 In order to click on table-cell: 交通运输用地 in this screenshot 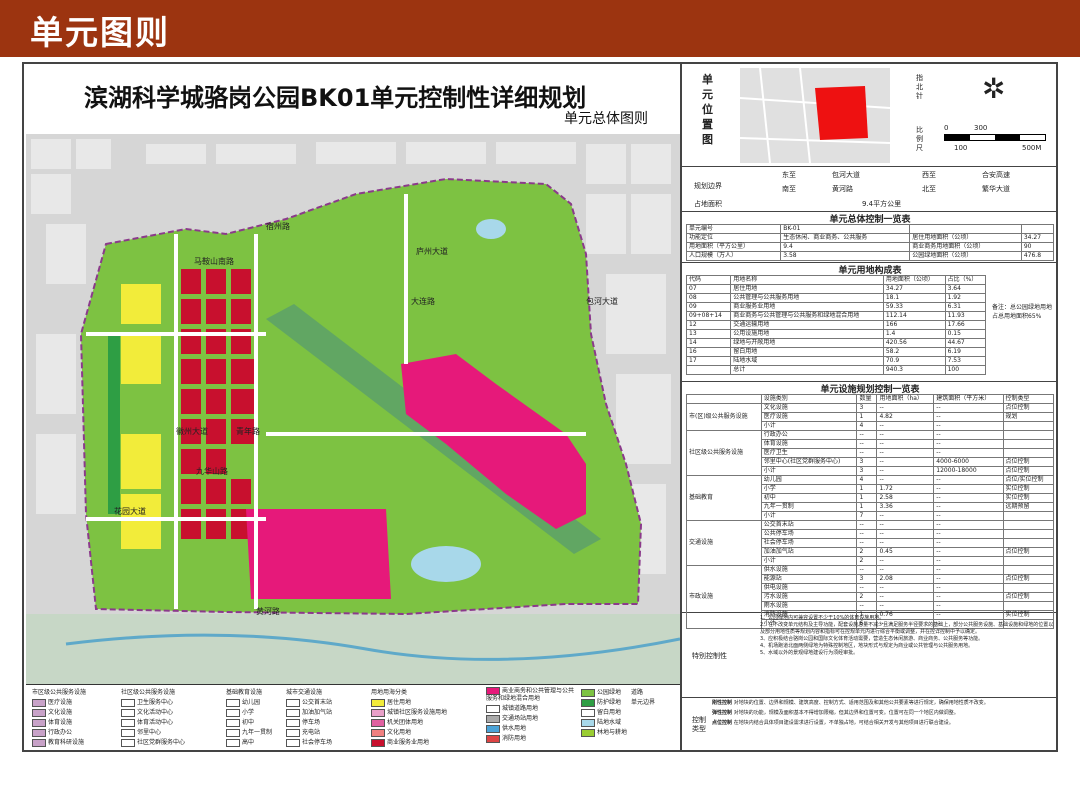, I will do `click(807, 325)`.